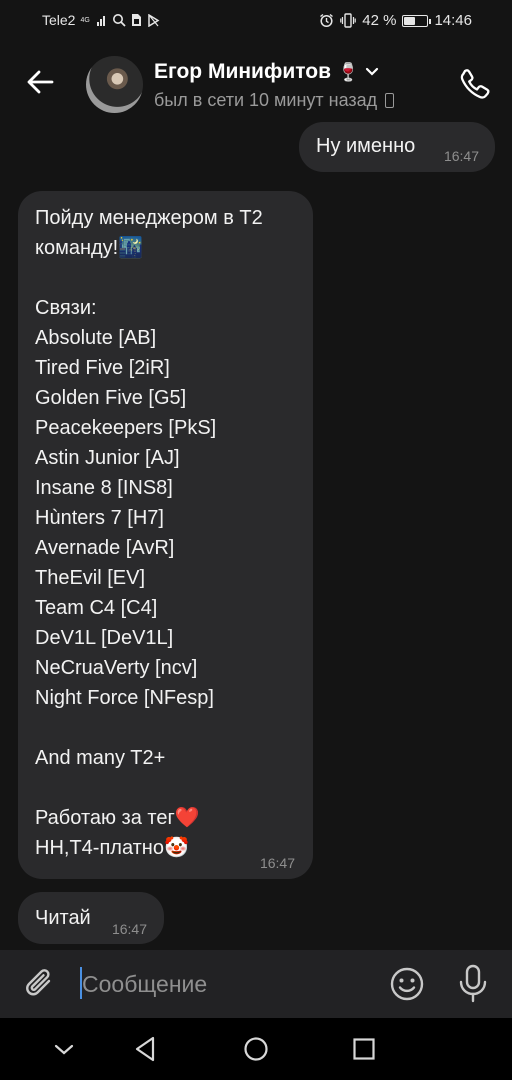  What do you see at coordinates (256, 22) in the screenshot?
I see `status-bar: Tele2 4G 42 % 14:46` at bounding box center [256, 22].